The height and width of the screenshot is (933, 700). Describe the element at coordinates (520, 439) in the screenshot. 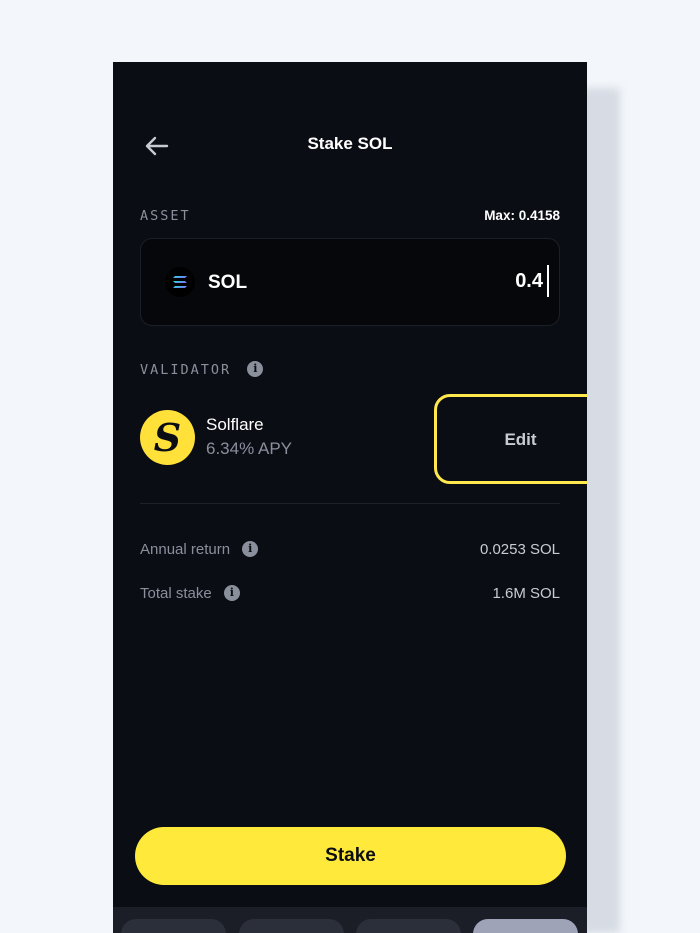

I see `edit-label: Edit` at that location.